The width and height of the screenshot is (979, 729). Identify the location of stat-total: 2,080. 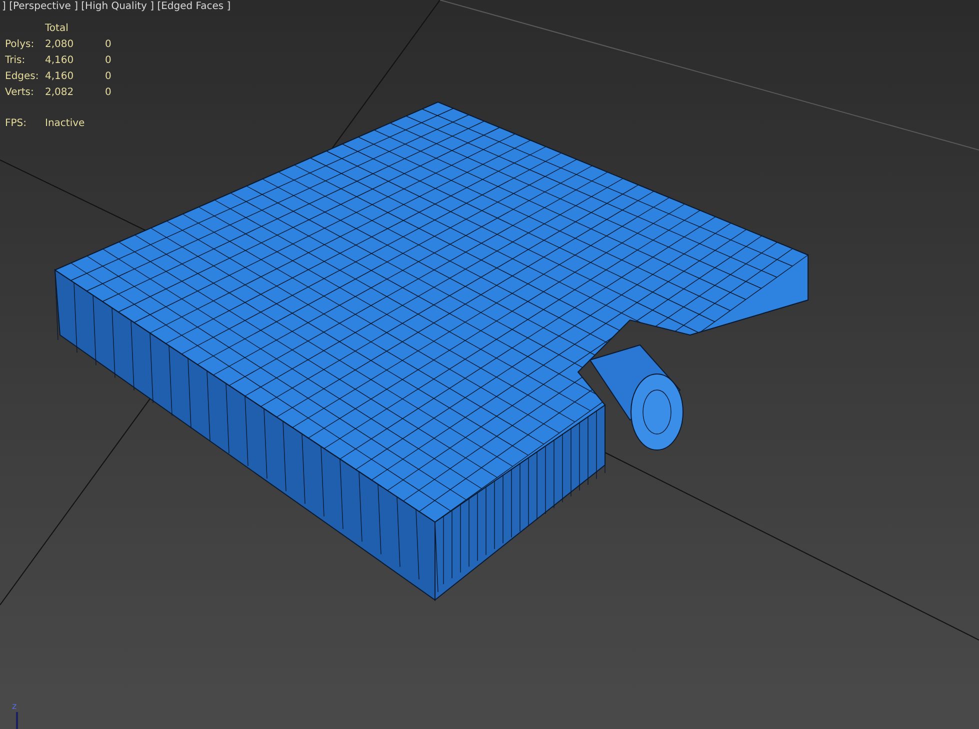
(60, 44).